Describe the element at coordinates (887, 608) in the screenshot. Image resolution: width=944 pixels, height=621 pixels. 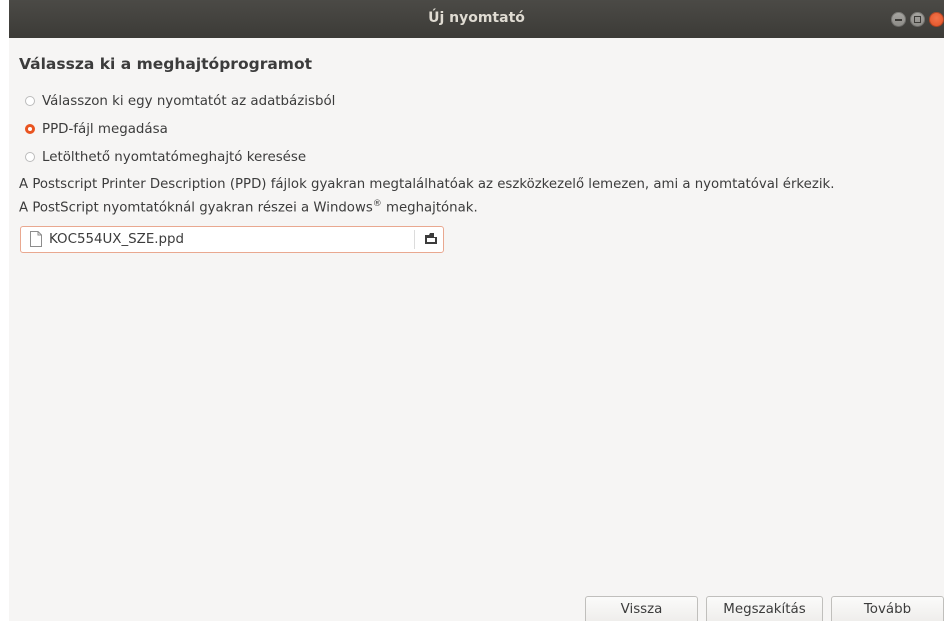
I see `next-button: Tovább` at that location.